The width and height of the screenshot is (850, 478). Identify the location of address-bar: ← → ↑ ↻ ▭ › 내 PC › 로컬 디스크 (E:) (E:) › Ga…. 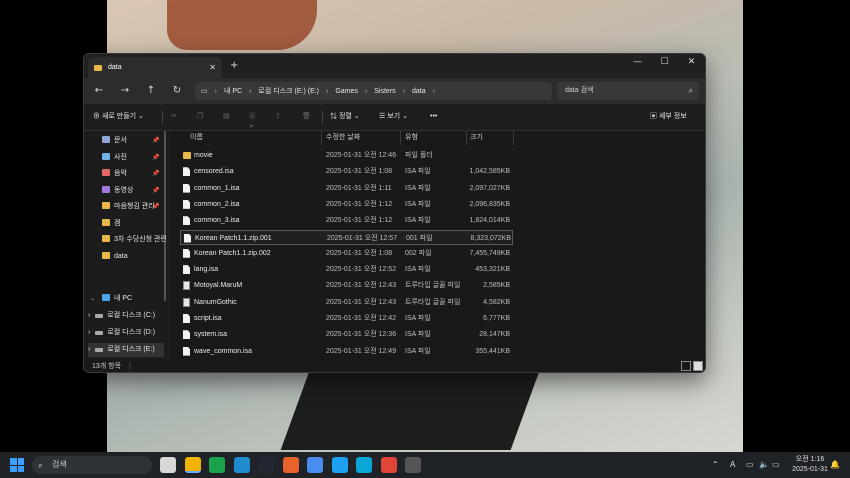
(394, 91).